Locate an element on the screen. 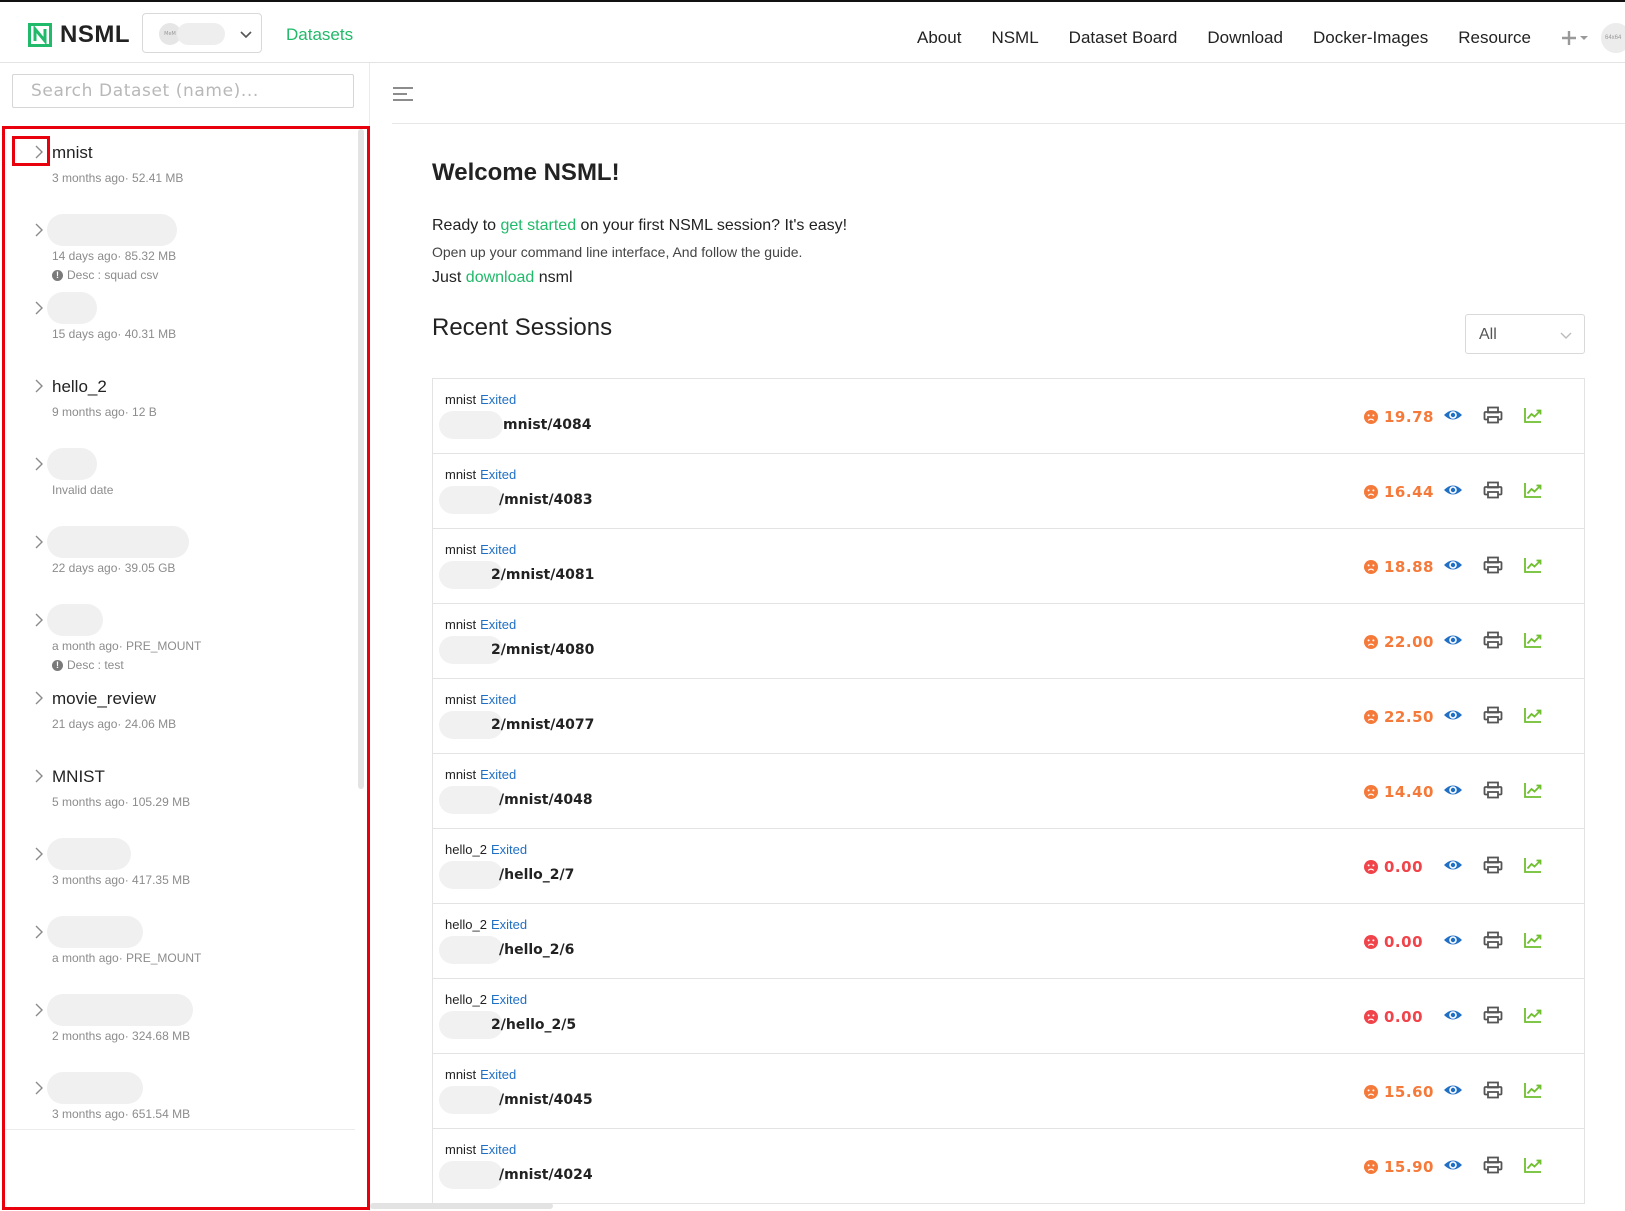 This screenshot has width=1625, height=1211. session-name-link: /hello_2/6 is located at coordinates (536, 950).